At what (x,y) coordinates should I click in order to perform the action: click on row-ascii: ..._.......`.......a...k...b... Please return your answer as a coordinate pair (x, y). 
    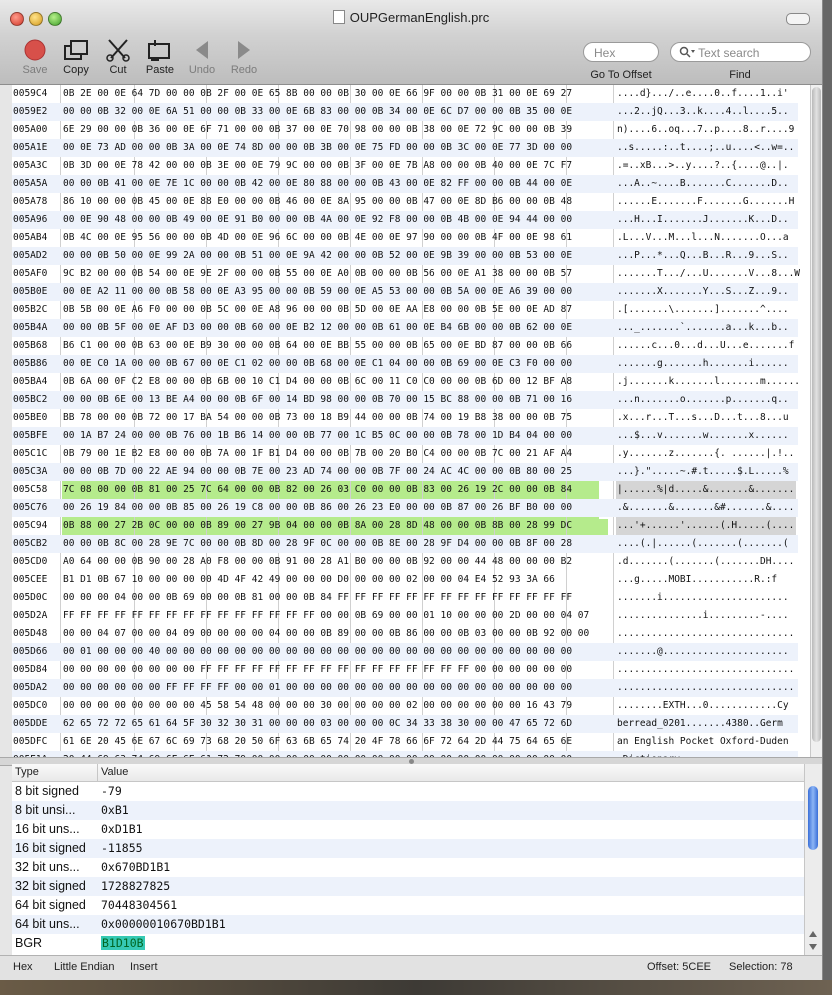
    Looking at the image, I should click on (703, 328).